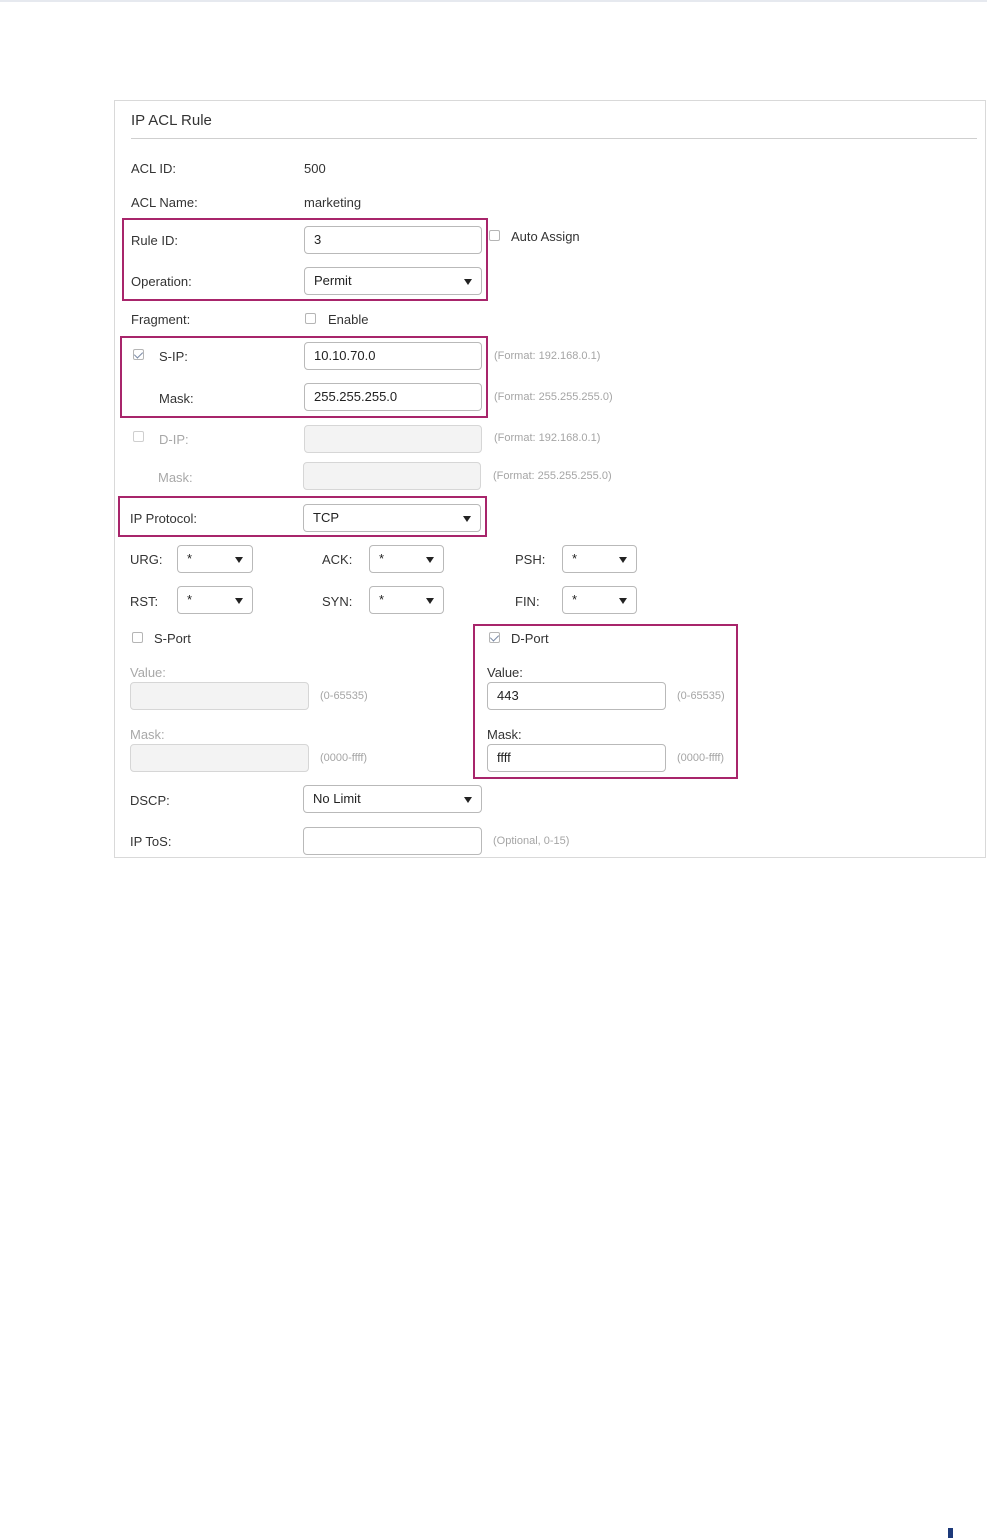  What do you see at coordinates (575, 558) in the screenshot?
I see `flag-psh-value: *` at bounding box center [575, 558].